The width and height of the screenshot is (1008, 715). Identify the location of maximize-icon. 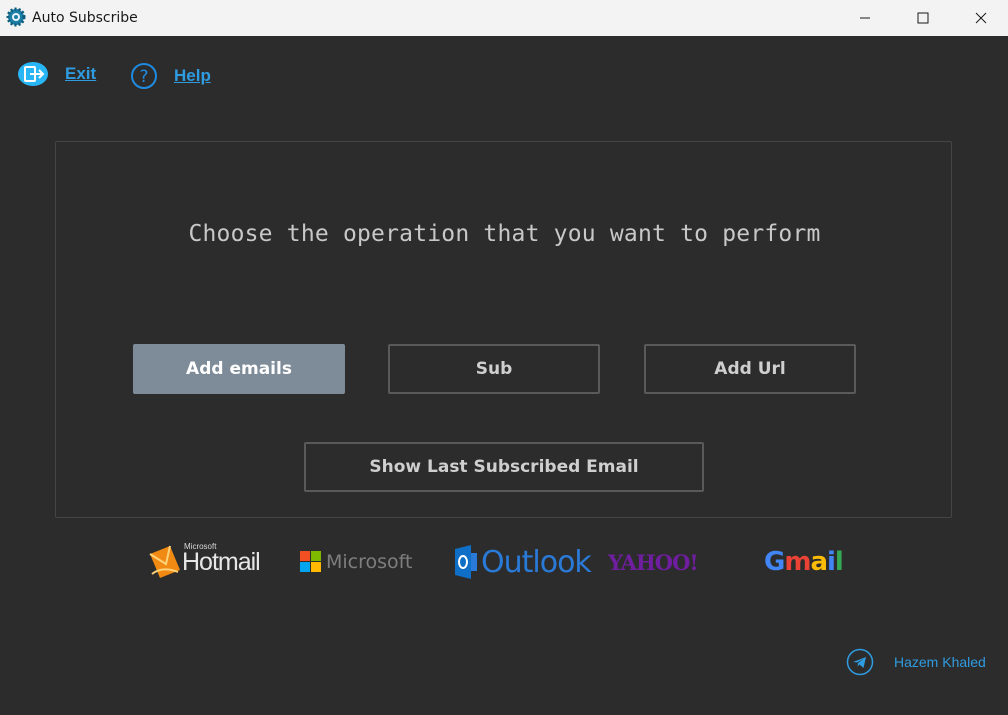
(923, 18).